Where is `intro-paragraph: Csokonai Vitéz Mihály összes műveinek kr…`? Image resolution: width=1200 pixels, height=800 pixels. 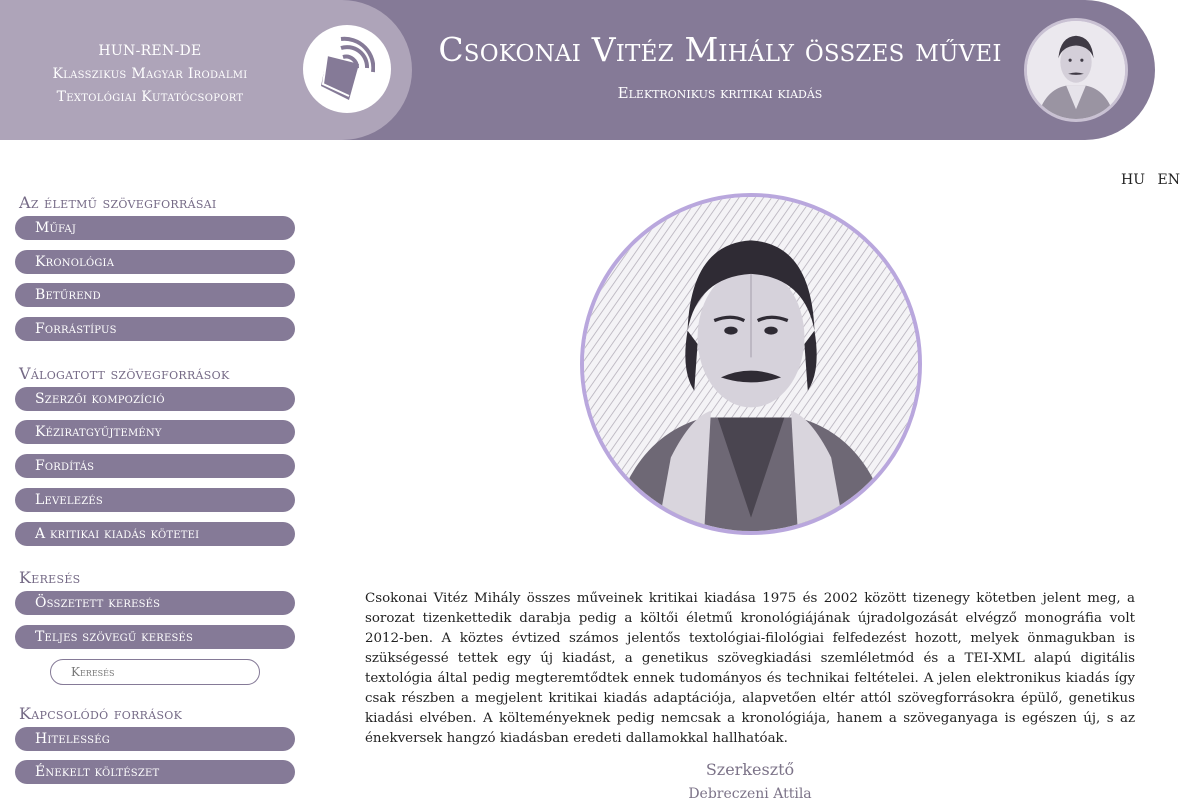
intro-paragraph: Csokonai Vitéz Mihály összes műveinek kr… is located at coordinates (750, 668).